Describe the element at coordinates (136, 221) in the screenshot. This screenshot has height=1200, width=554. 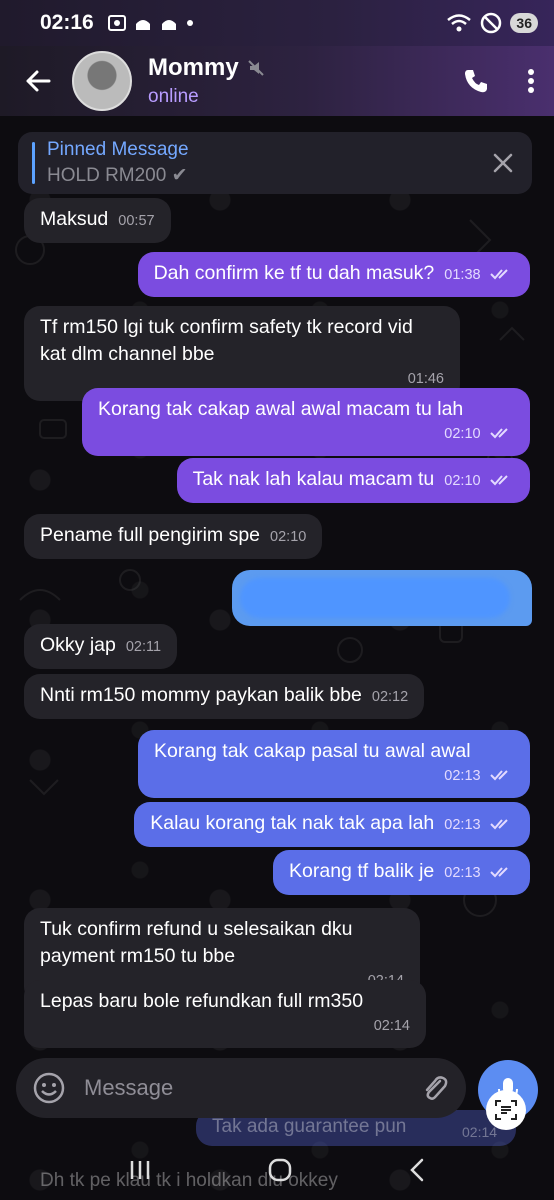
I see `message-time: 00:57` at that location.